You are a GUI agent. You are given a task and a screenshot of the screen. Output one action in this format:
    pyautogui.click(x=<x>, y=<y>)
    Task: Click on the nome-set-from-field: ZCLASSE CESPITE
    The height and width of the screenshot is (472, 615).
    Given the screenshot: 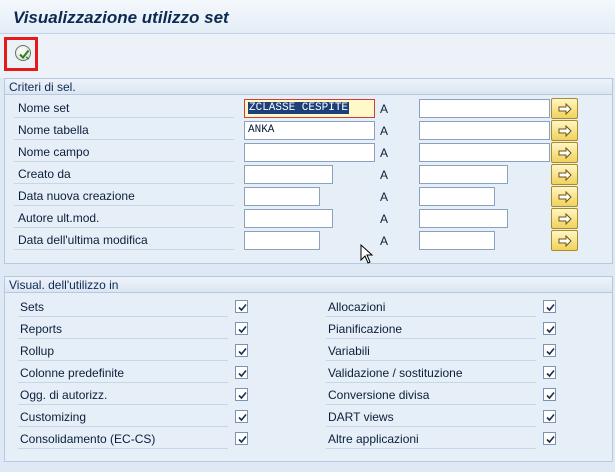 What is the action you would take?
    pyautogui.click(x=309, y=108)
    